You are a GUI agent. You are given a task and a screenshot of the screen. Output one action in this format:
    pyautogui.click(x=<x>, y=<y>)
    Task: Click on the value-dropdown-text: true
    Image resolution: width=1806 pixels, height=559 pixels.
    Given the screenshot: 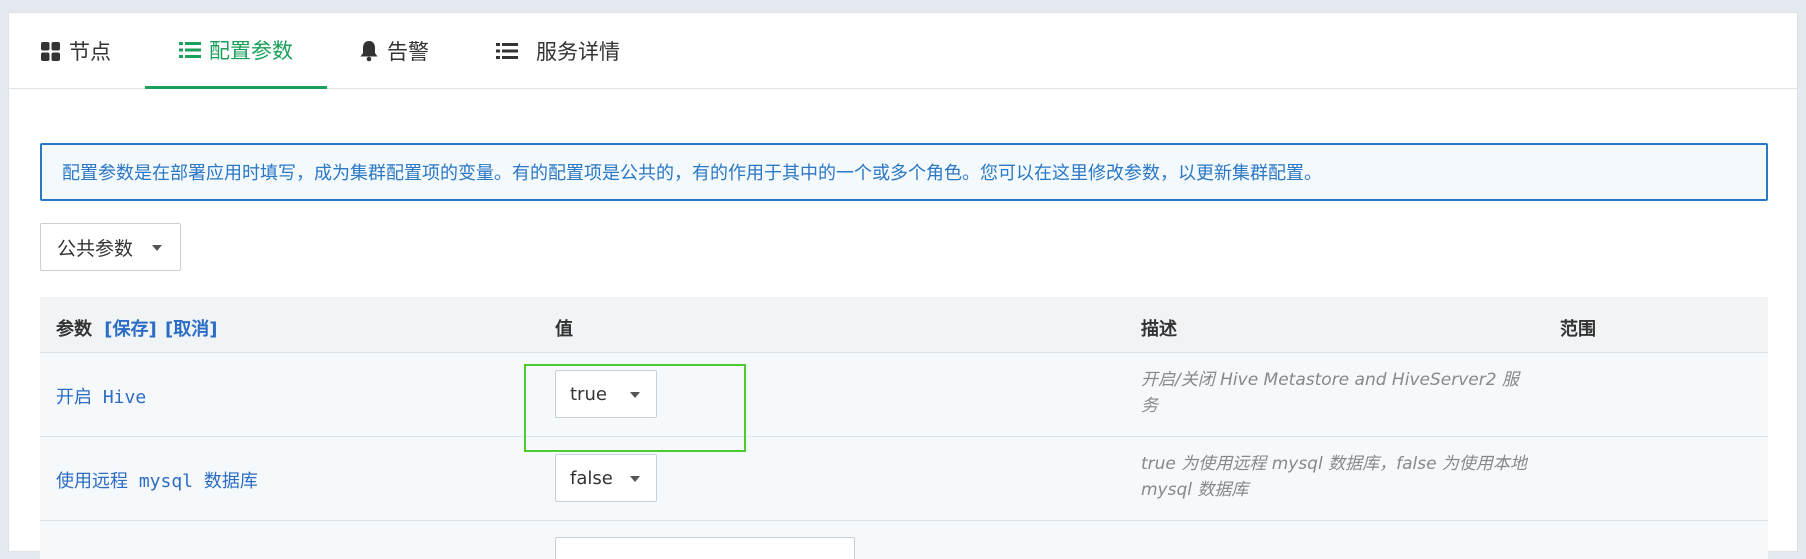 What is the action you would take?
    pyautogui.click(x=588, y=394)
    